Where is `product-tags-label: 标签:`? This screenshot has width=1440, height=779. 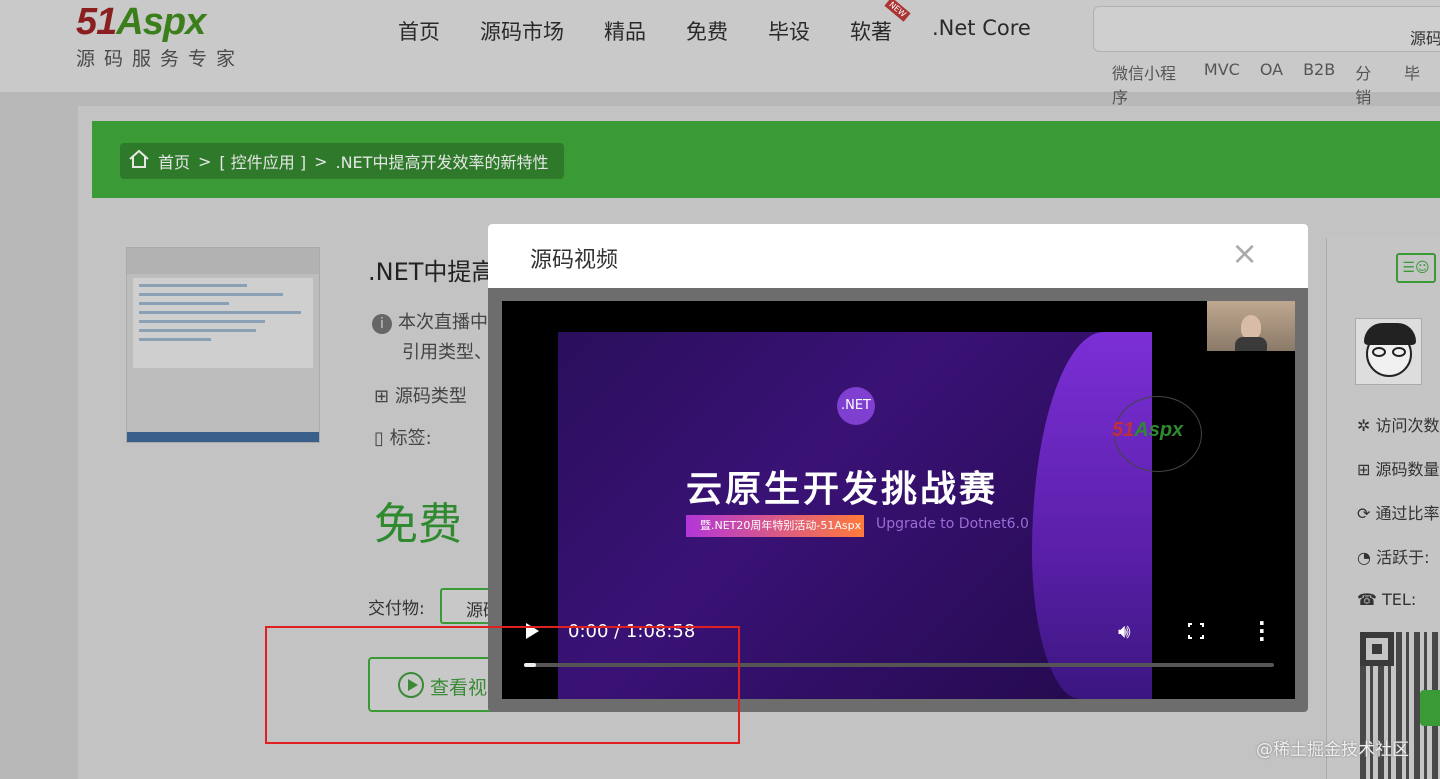 product-tags-label: 标签: is located at coordinates (410, 438).